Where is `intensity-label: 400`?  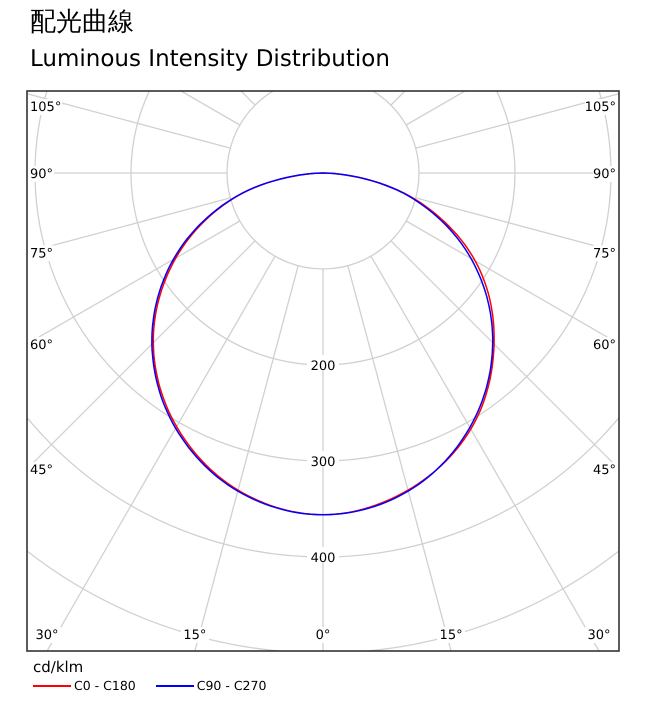
intensity-label: 400 is located at coordinates (323, 558).